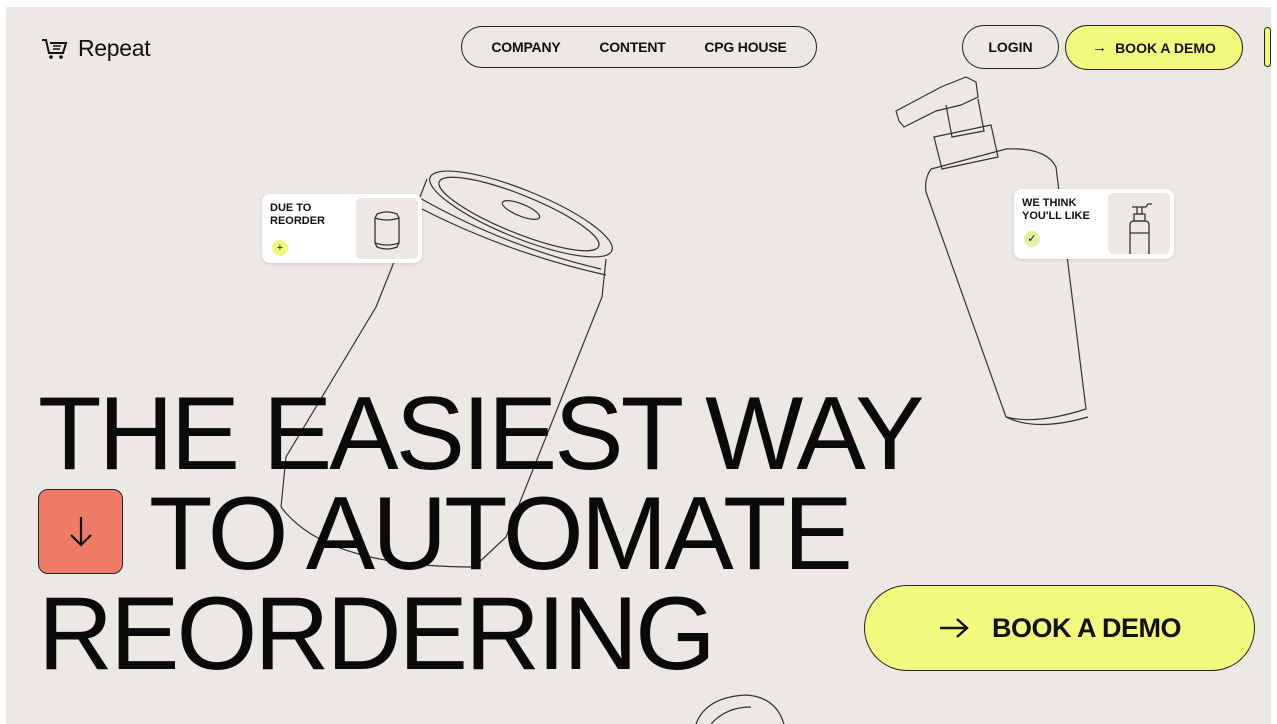  Describe the element at coordinates (745, 47) in the screenshot. I see `nav-link-cpg-house: CPG HOUSE` at that location.